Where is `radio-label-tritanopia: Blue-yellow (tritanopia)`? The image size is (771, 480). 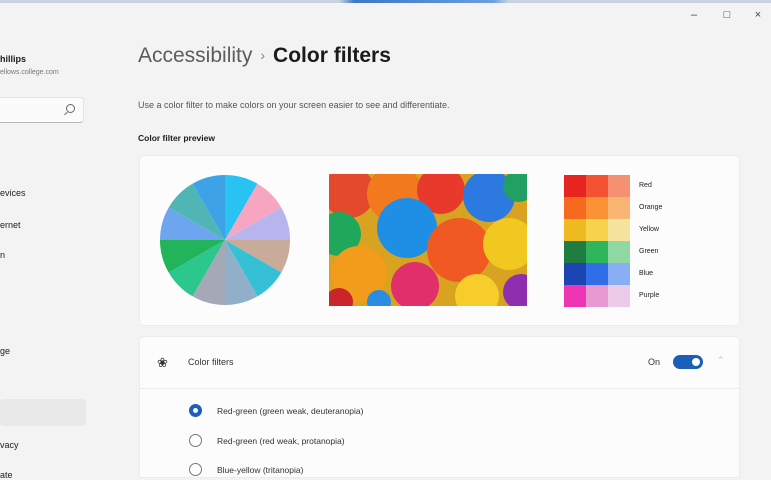
radio-label-tritanopia: Blue-yellow (tritanopia) is located at coordinates (260, 470).